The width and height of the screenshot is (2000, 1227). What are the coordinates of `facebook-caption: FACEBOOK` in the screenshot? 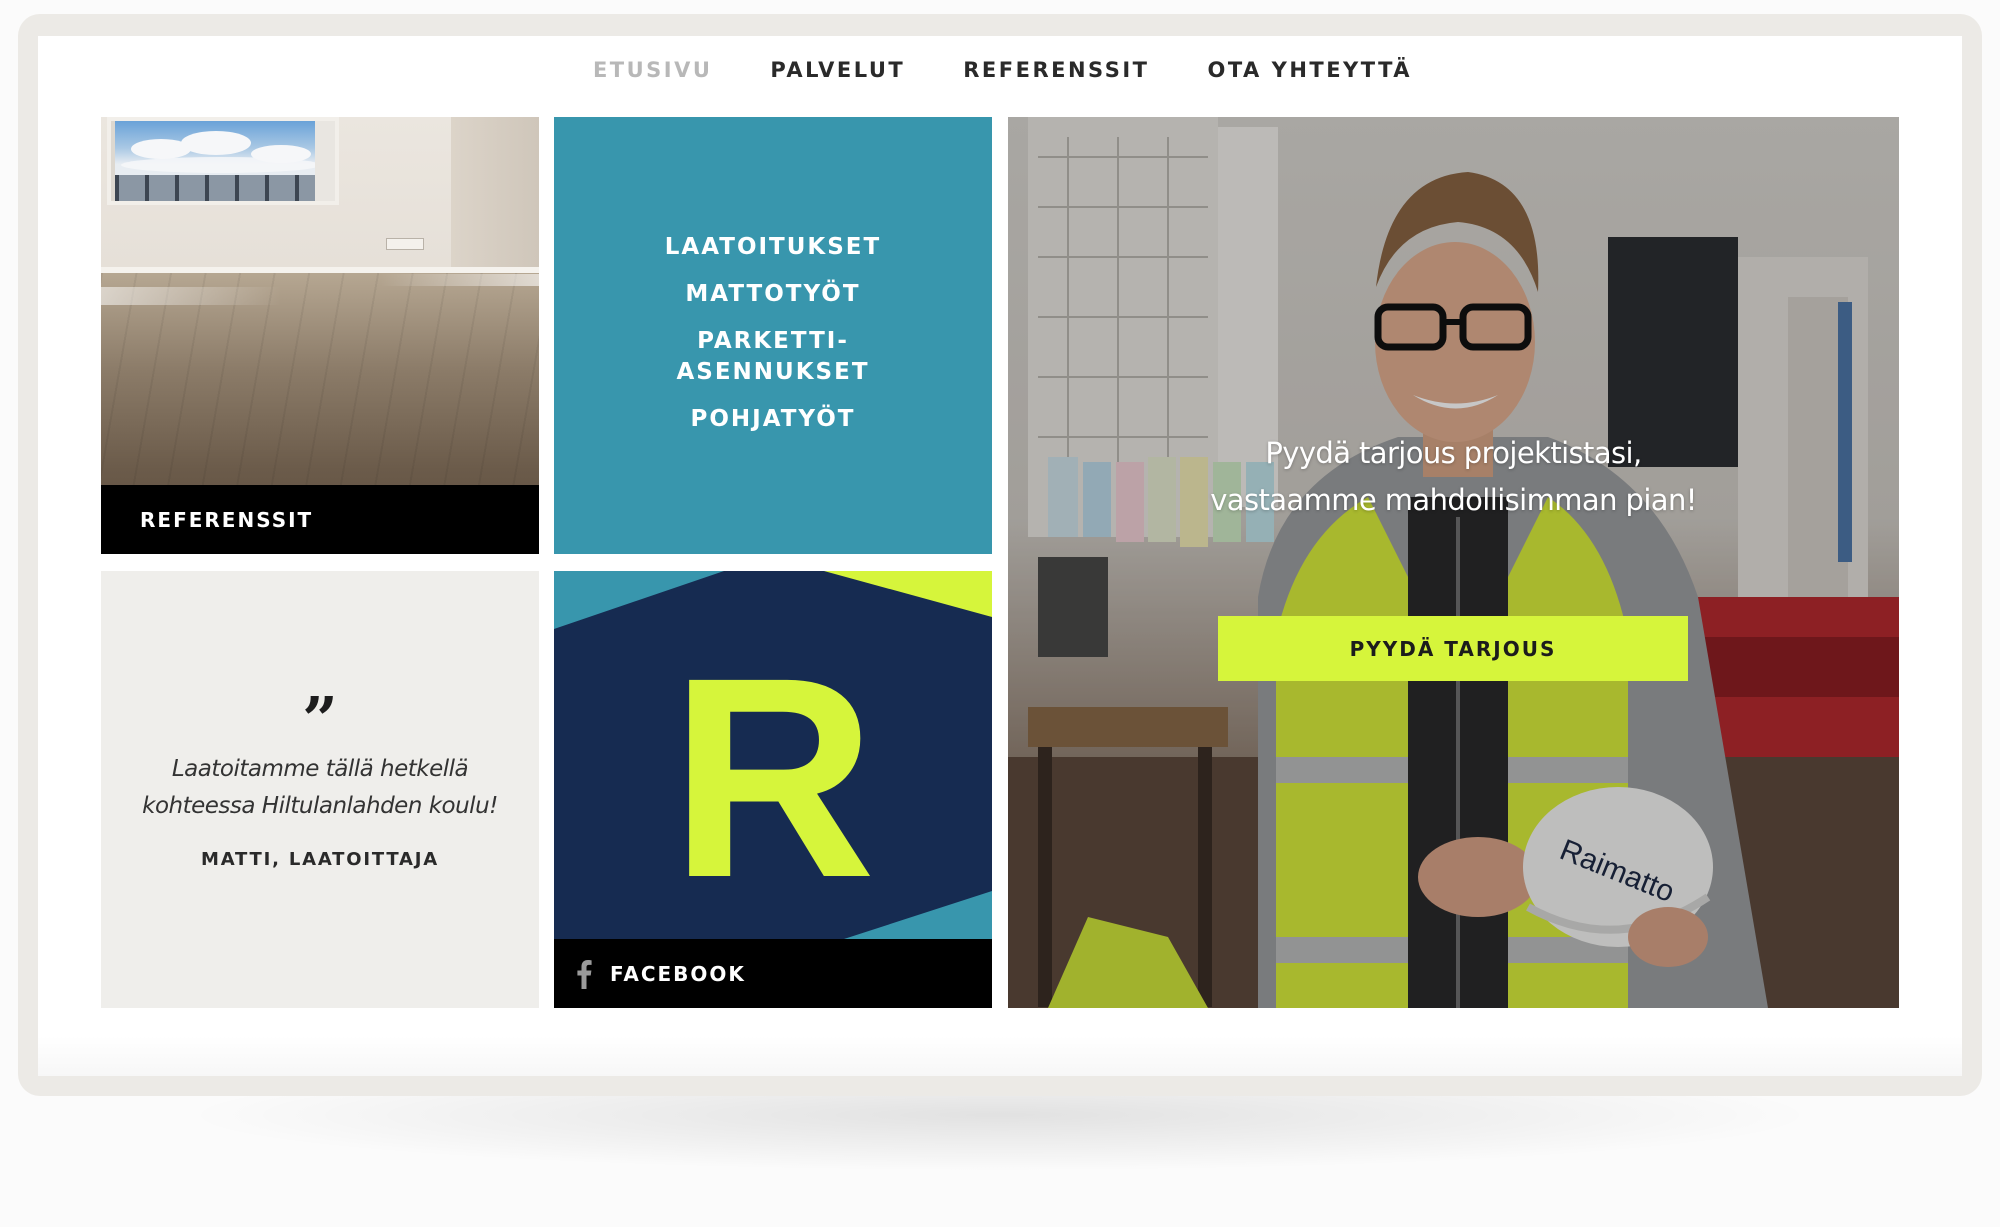 It's located at (678, 973).